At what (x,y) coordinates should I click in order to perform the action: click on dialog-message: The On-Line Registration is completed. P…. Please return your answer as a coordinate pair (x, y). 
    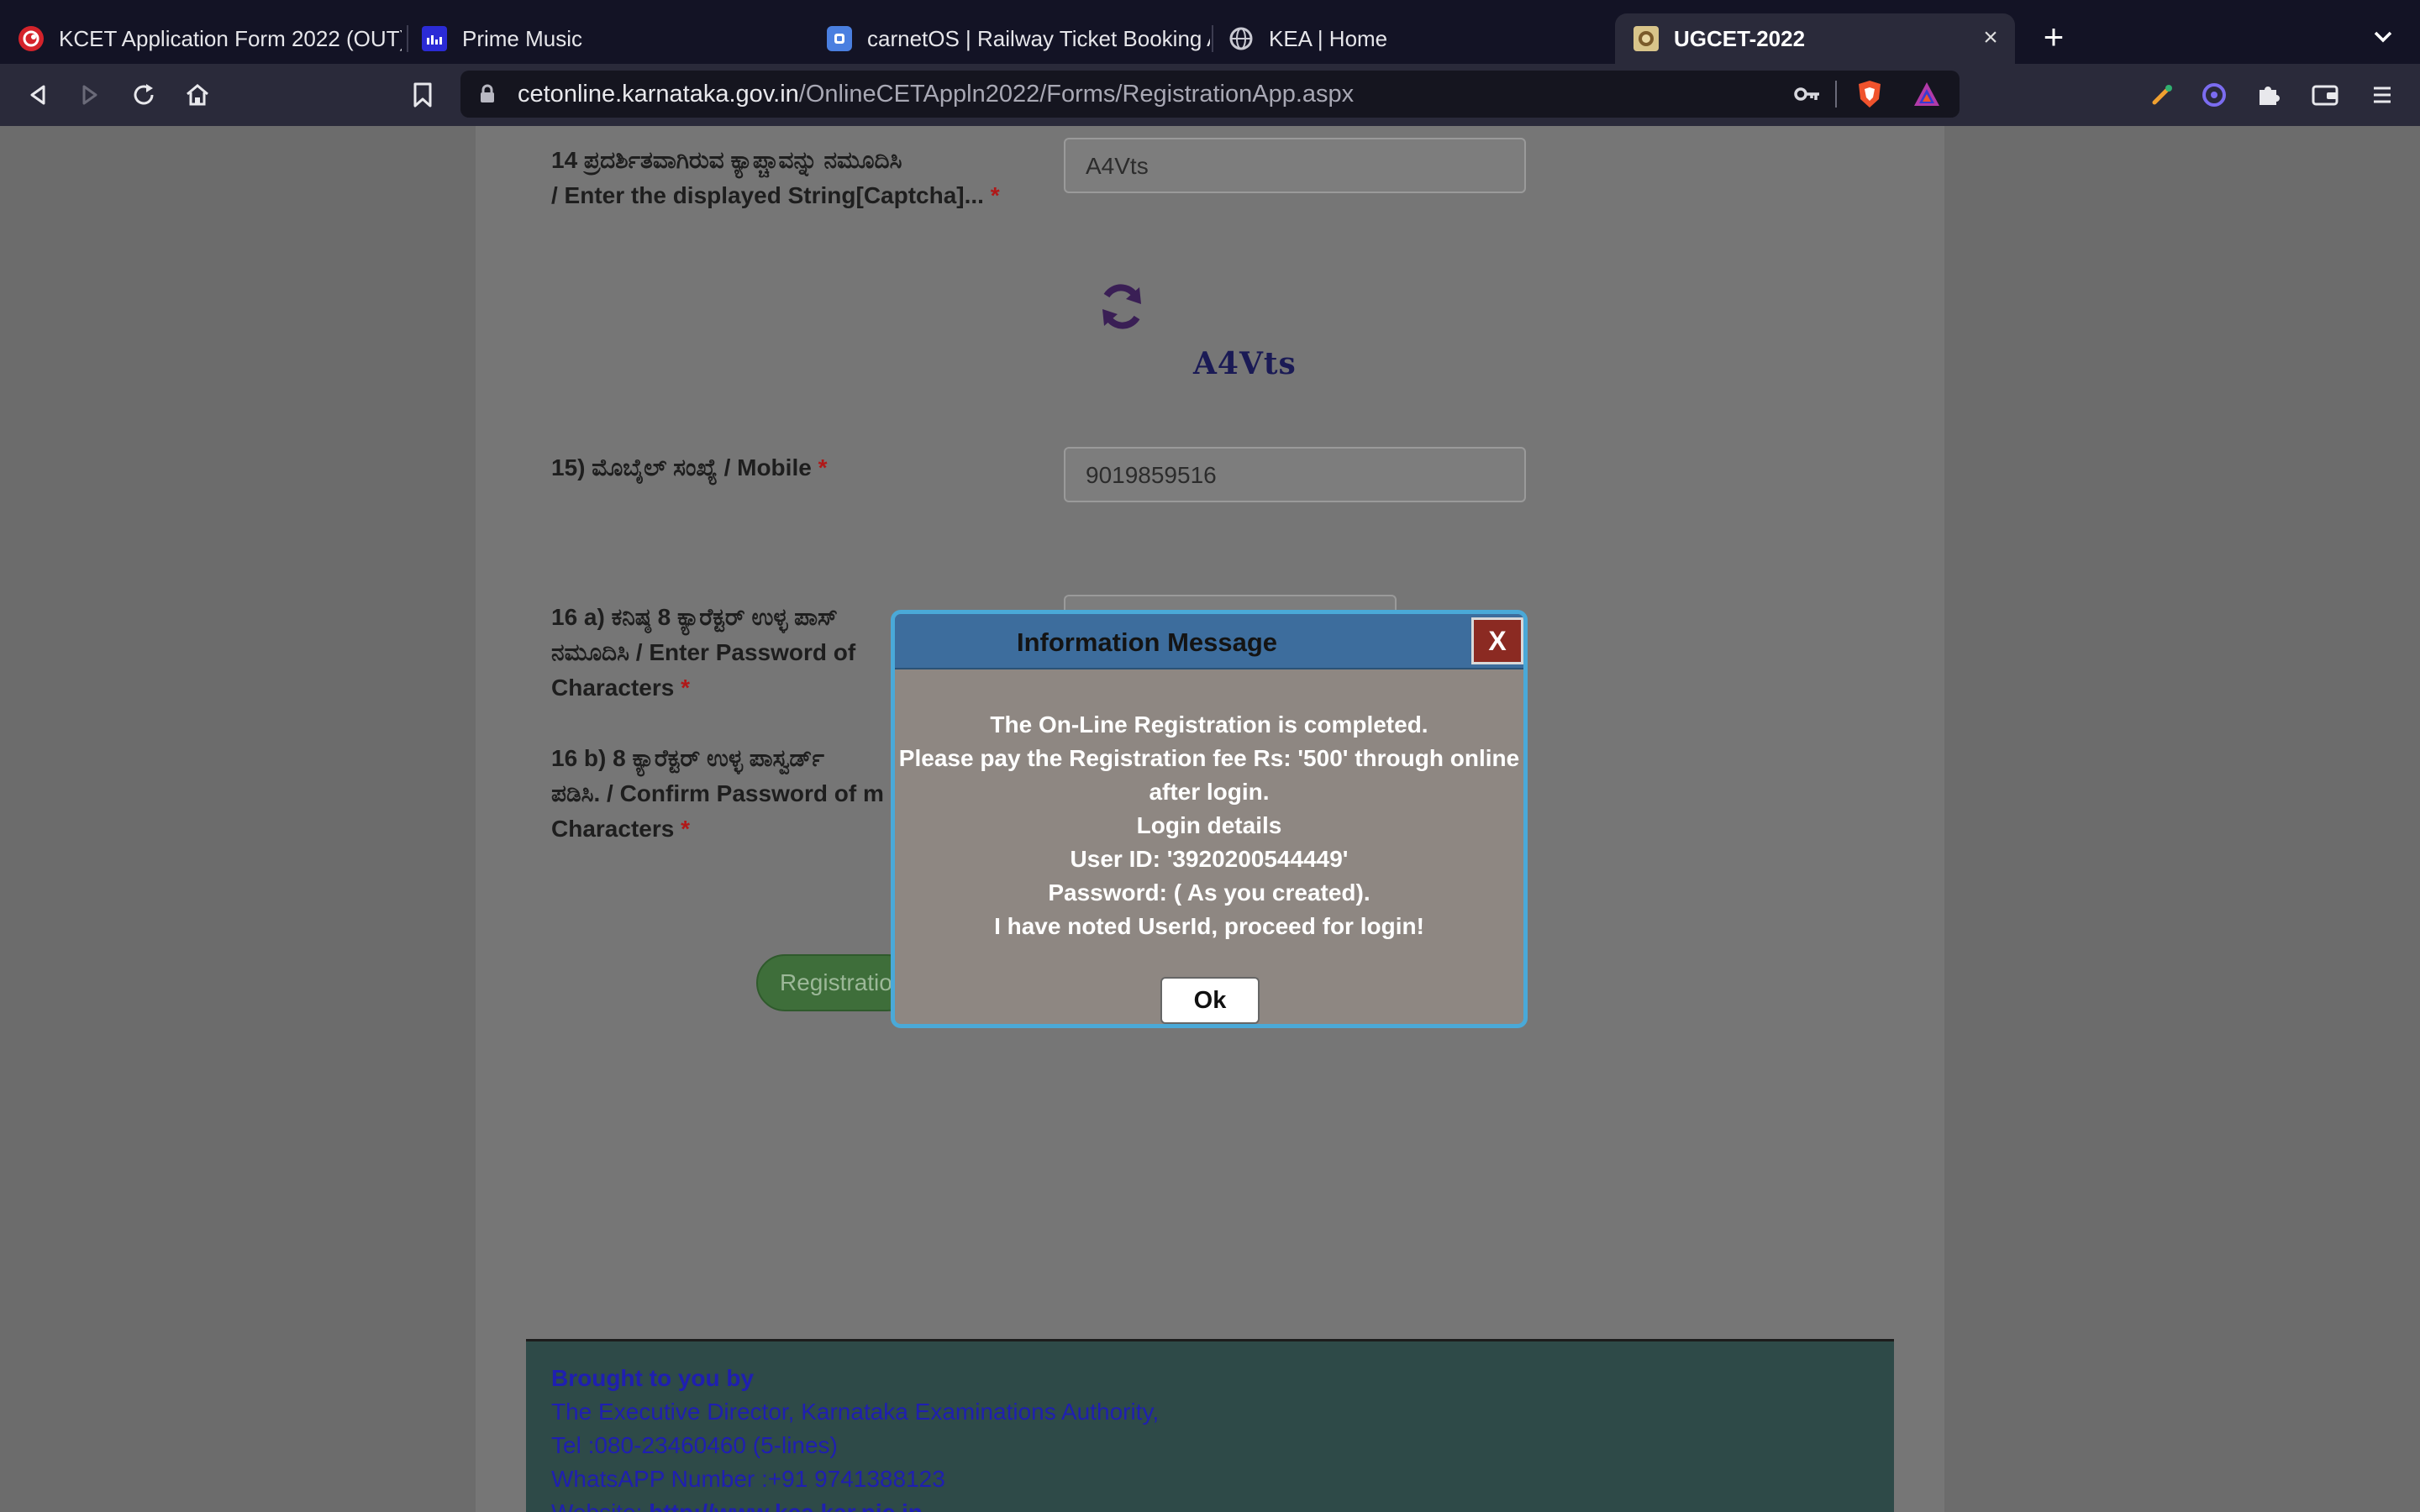
    Looking at the image, I should click on (1209, 825).